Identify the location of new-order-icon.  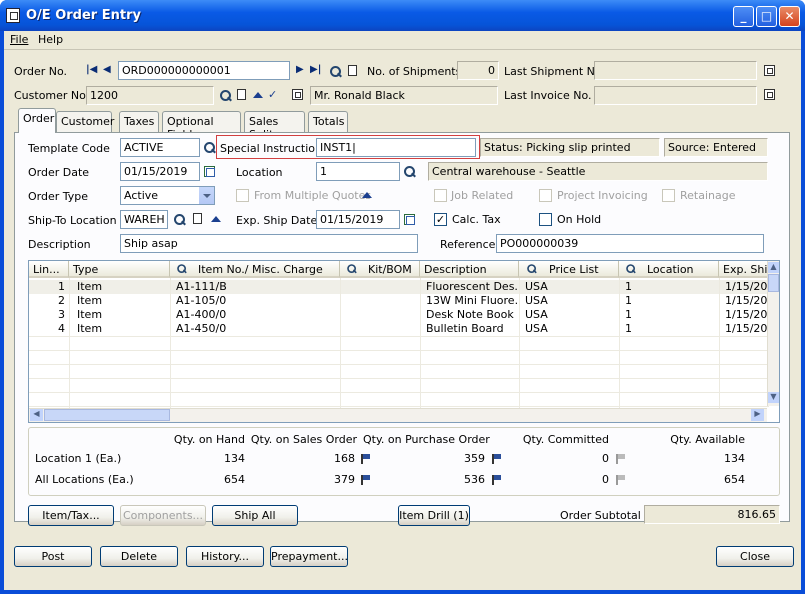
(352, 70).